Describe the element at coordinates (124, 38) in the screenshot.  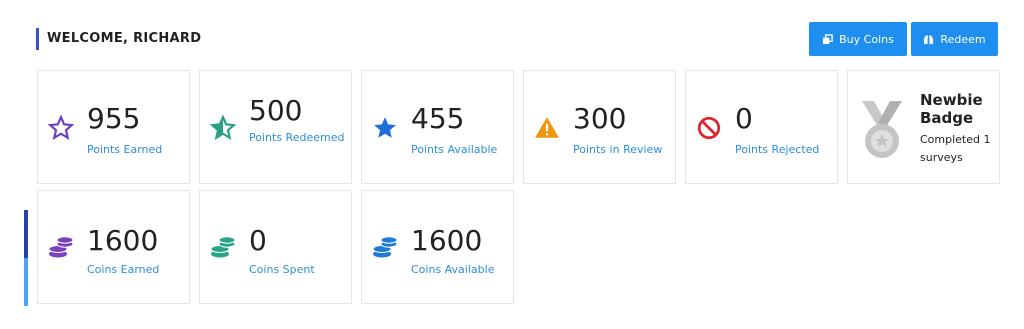
I see `welcome-heading: WELCOME, RICHARD` at that location.